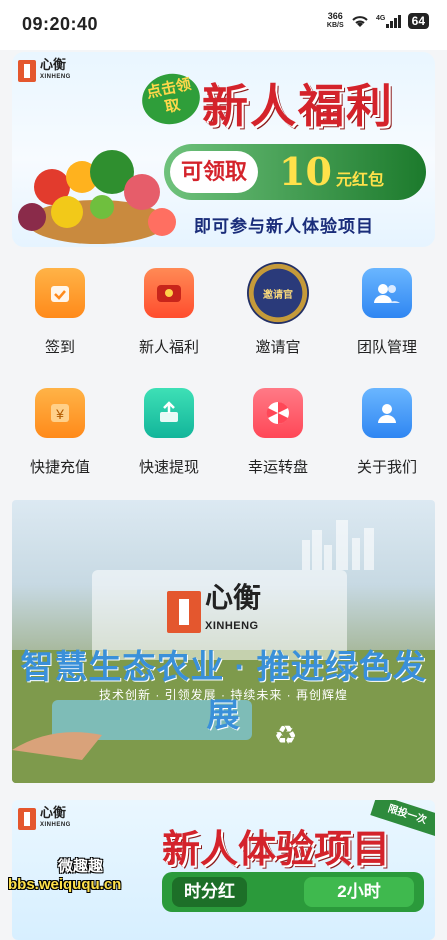  I want to click on menu-label: 签到, so click(59, 347).